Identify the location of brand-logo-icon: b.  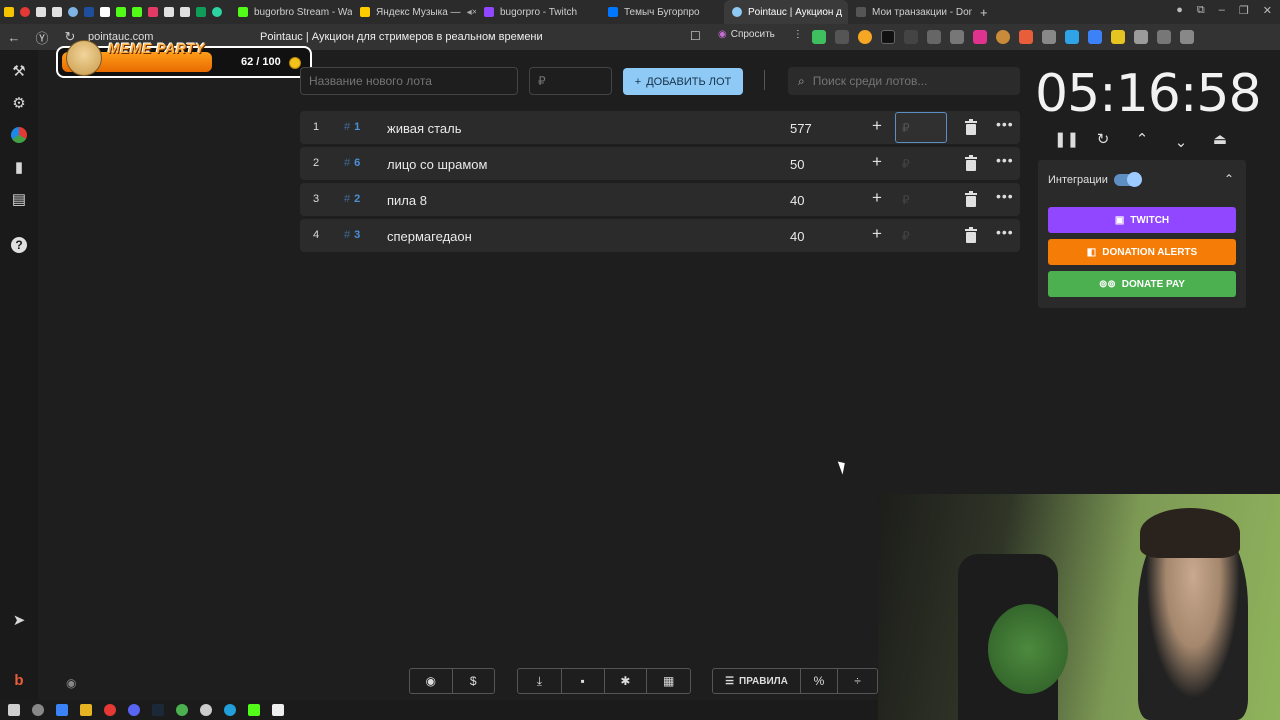
(19, 681).